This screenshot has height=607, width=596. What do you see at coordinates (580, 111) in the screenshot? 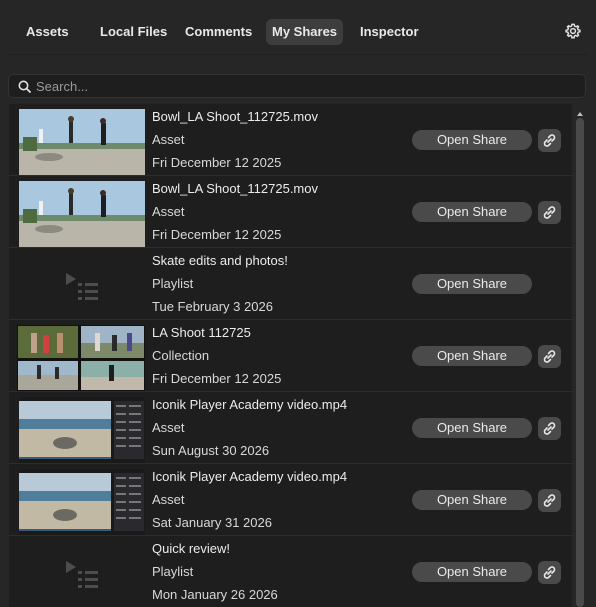
I see `scroll-up-arrow-icon` at bounding box center [580, 111].